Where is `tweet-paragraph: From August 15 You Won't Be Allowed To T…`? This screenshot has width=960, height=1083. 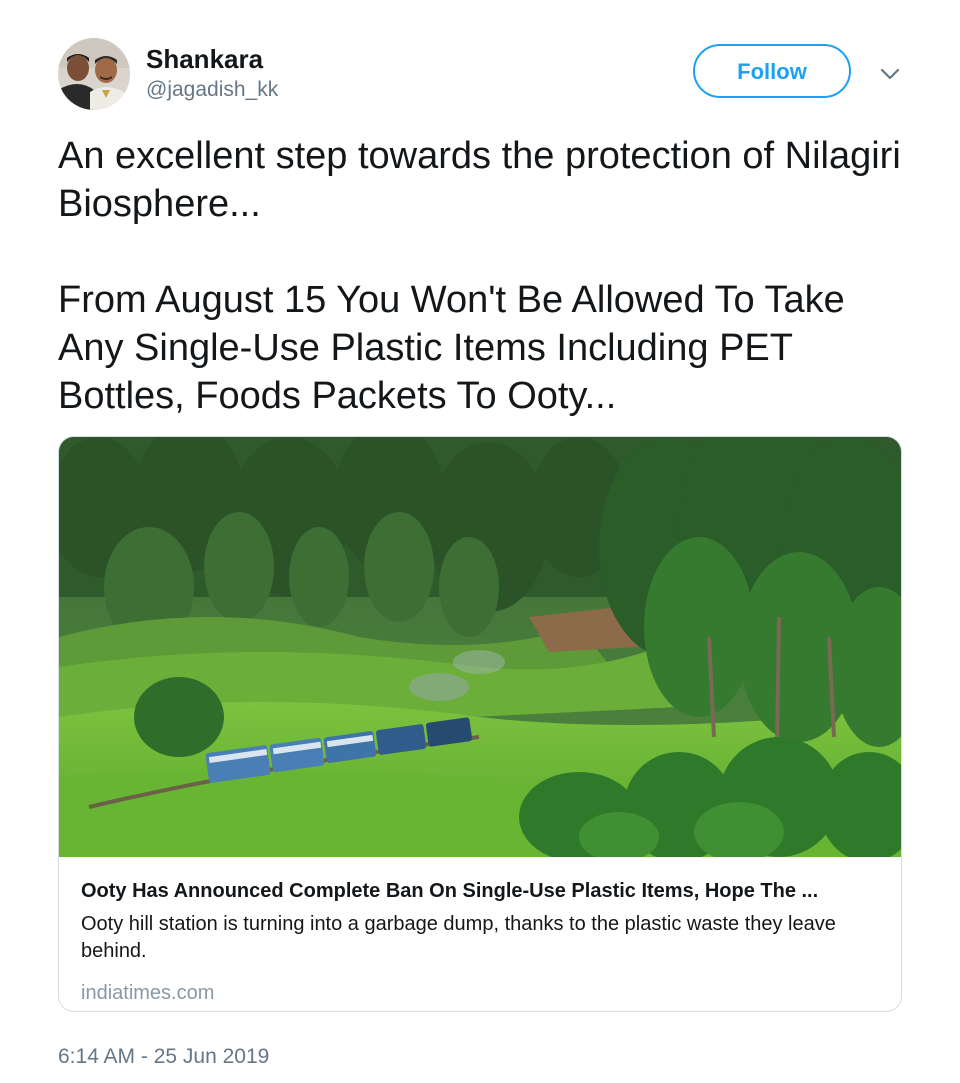
tweet-paragraph: From August 15 You Won't Be Allowed To T… is located at coordinates (451, 348).